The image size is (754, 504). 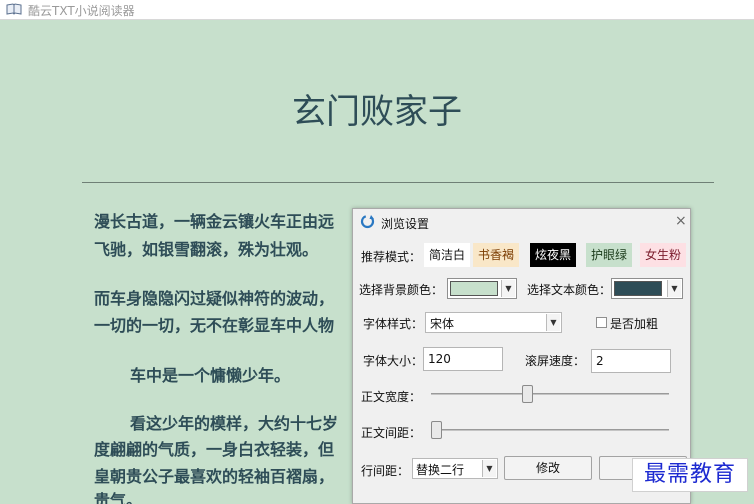 I want to click on bg-color-label: 选择背景颜色：, so click(x=401, y=290).